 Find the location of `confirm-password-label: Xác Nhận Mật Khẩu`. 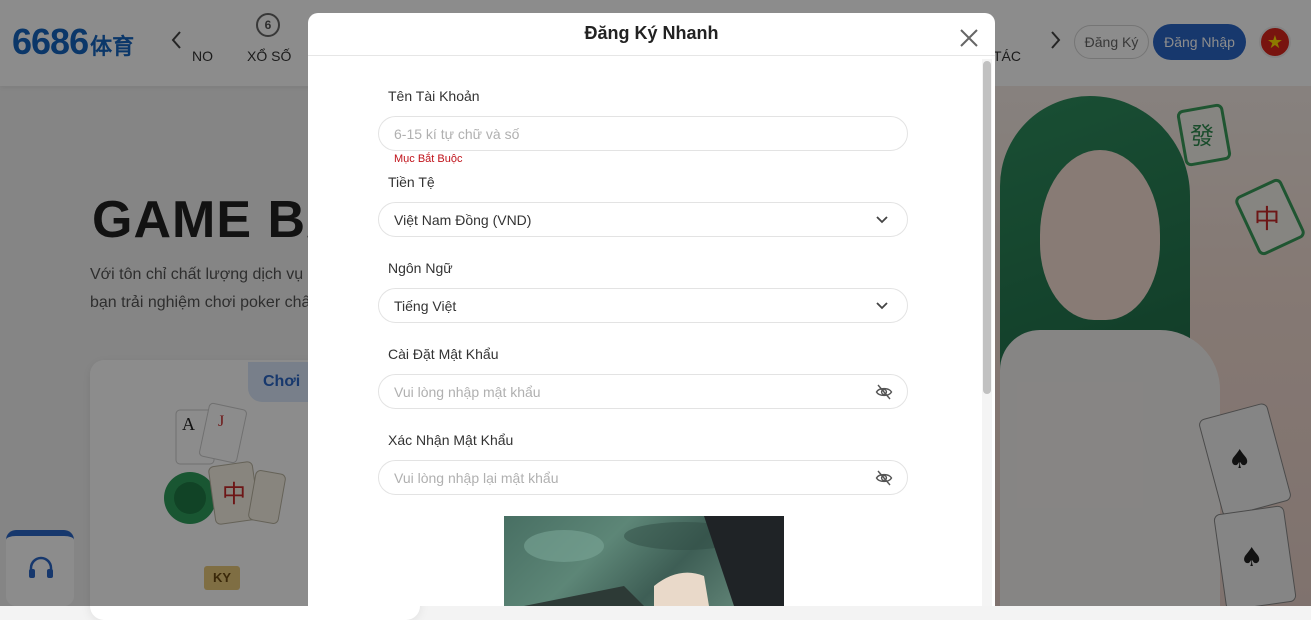

confirm-password-label: Xác Nhận Mật Khẩu is located at coordinates (451, 440).